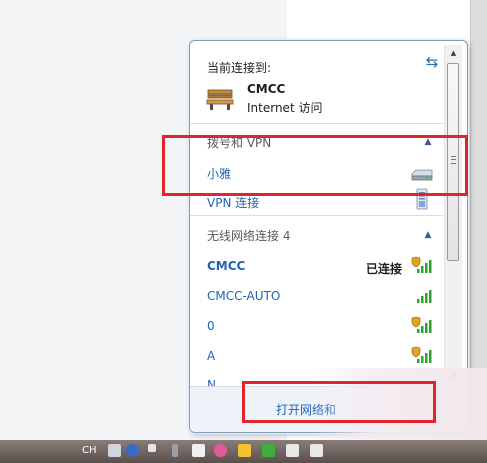 The height and width of the screenshot is (463, 487). I want to click on volume-icon, so click(316, 450).